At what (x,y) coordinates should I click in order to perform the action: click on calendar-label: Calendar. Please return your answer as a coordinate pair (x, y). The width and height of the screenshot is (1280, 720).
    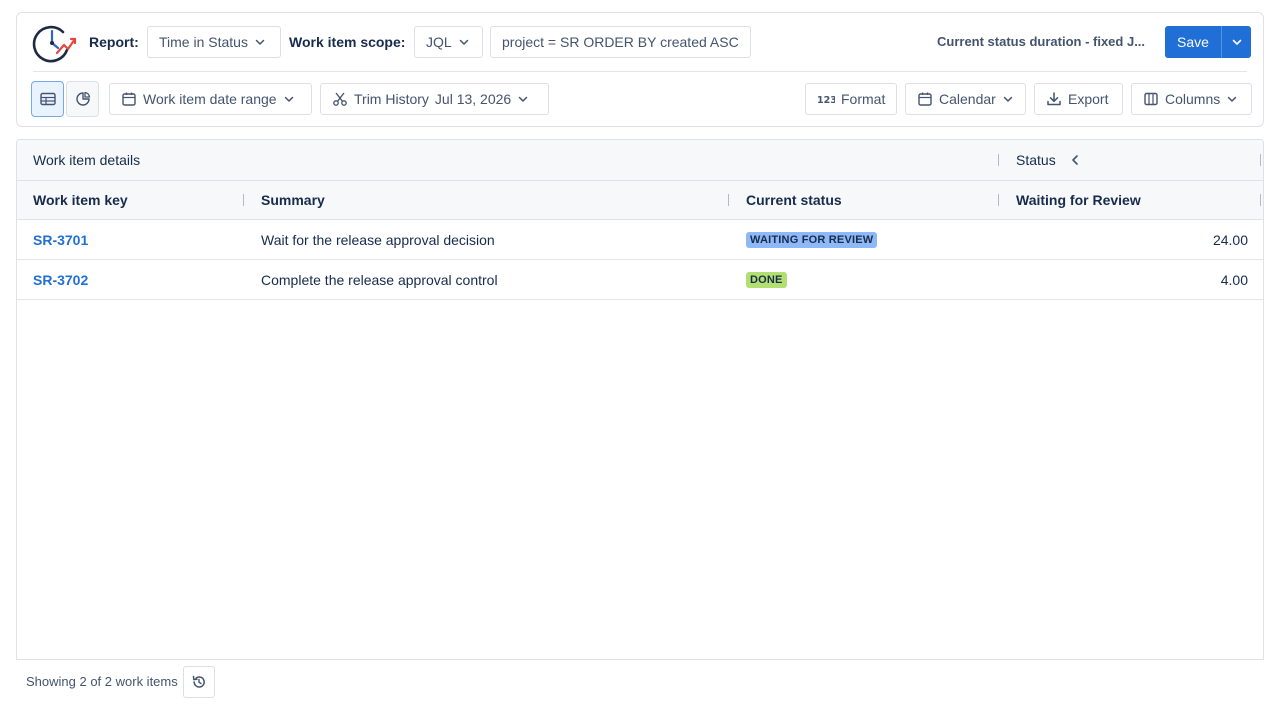
    Looking at the image, I should click on (967, 99).